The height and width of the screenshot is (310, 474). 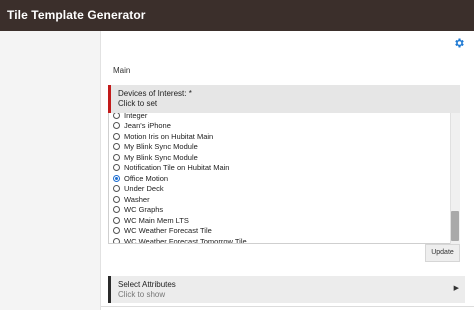 What do you see at coordinates (279, 136) in the screenshot?
I see `device-option: Motion Iris on Hubitat Main` at bounding box center [279, 136].